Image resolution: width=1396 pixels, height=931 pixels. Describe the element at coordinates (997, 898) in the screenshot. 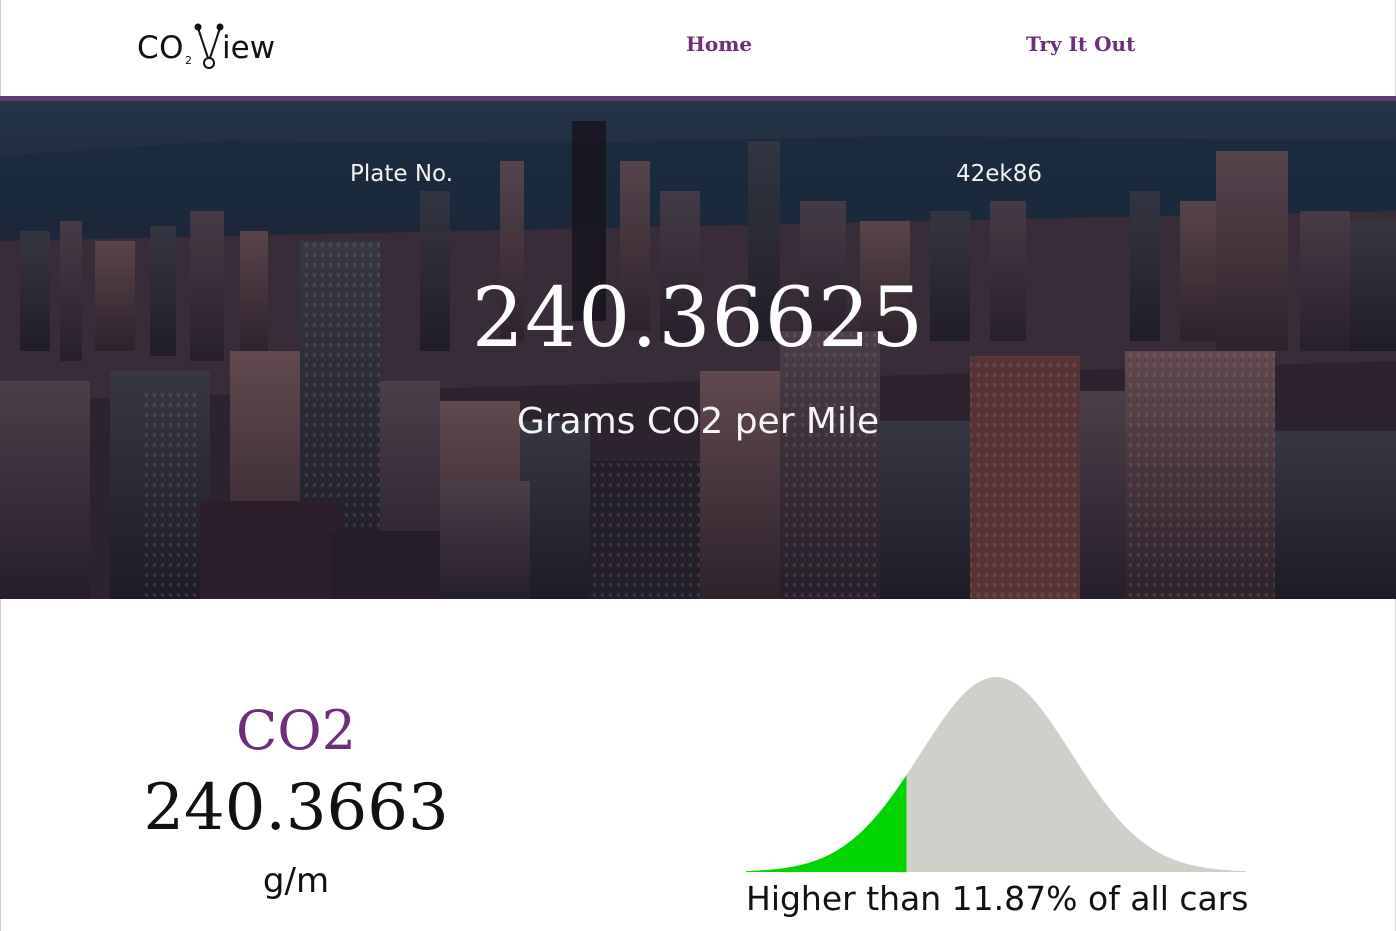

I see `comparison-text: Higher than 11.87% of all cars` at that location.